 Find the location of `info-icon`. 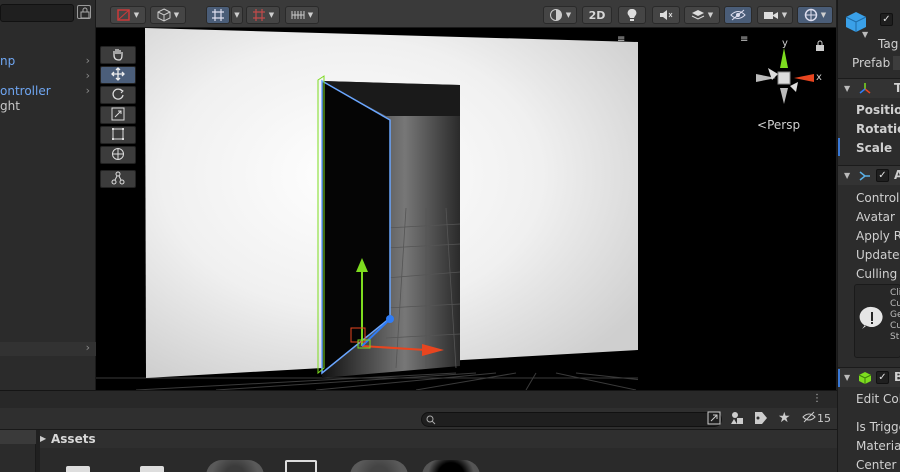

info-icon is located at coordinates (872, 319).